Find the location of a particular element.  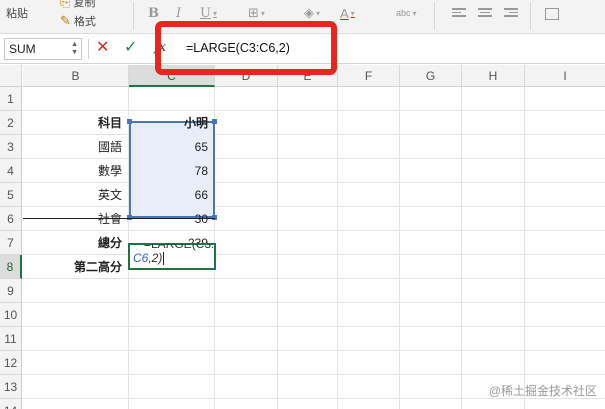

align-center-button is located at coordinates (485, 14).